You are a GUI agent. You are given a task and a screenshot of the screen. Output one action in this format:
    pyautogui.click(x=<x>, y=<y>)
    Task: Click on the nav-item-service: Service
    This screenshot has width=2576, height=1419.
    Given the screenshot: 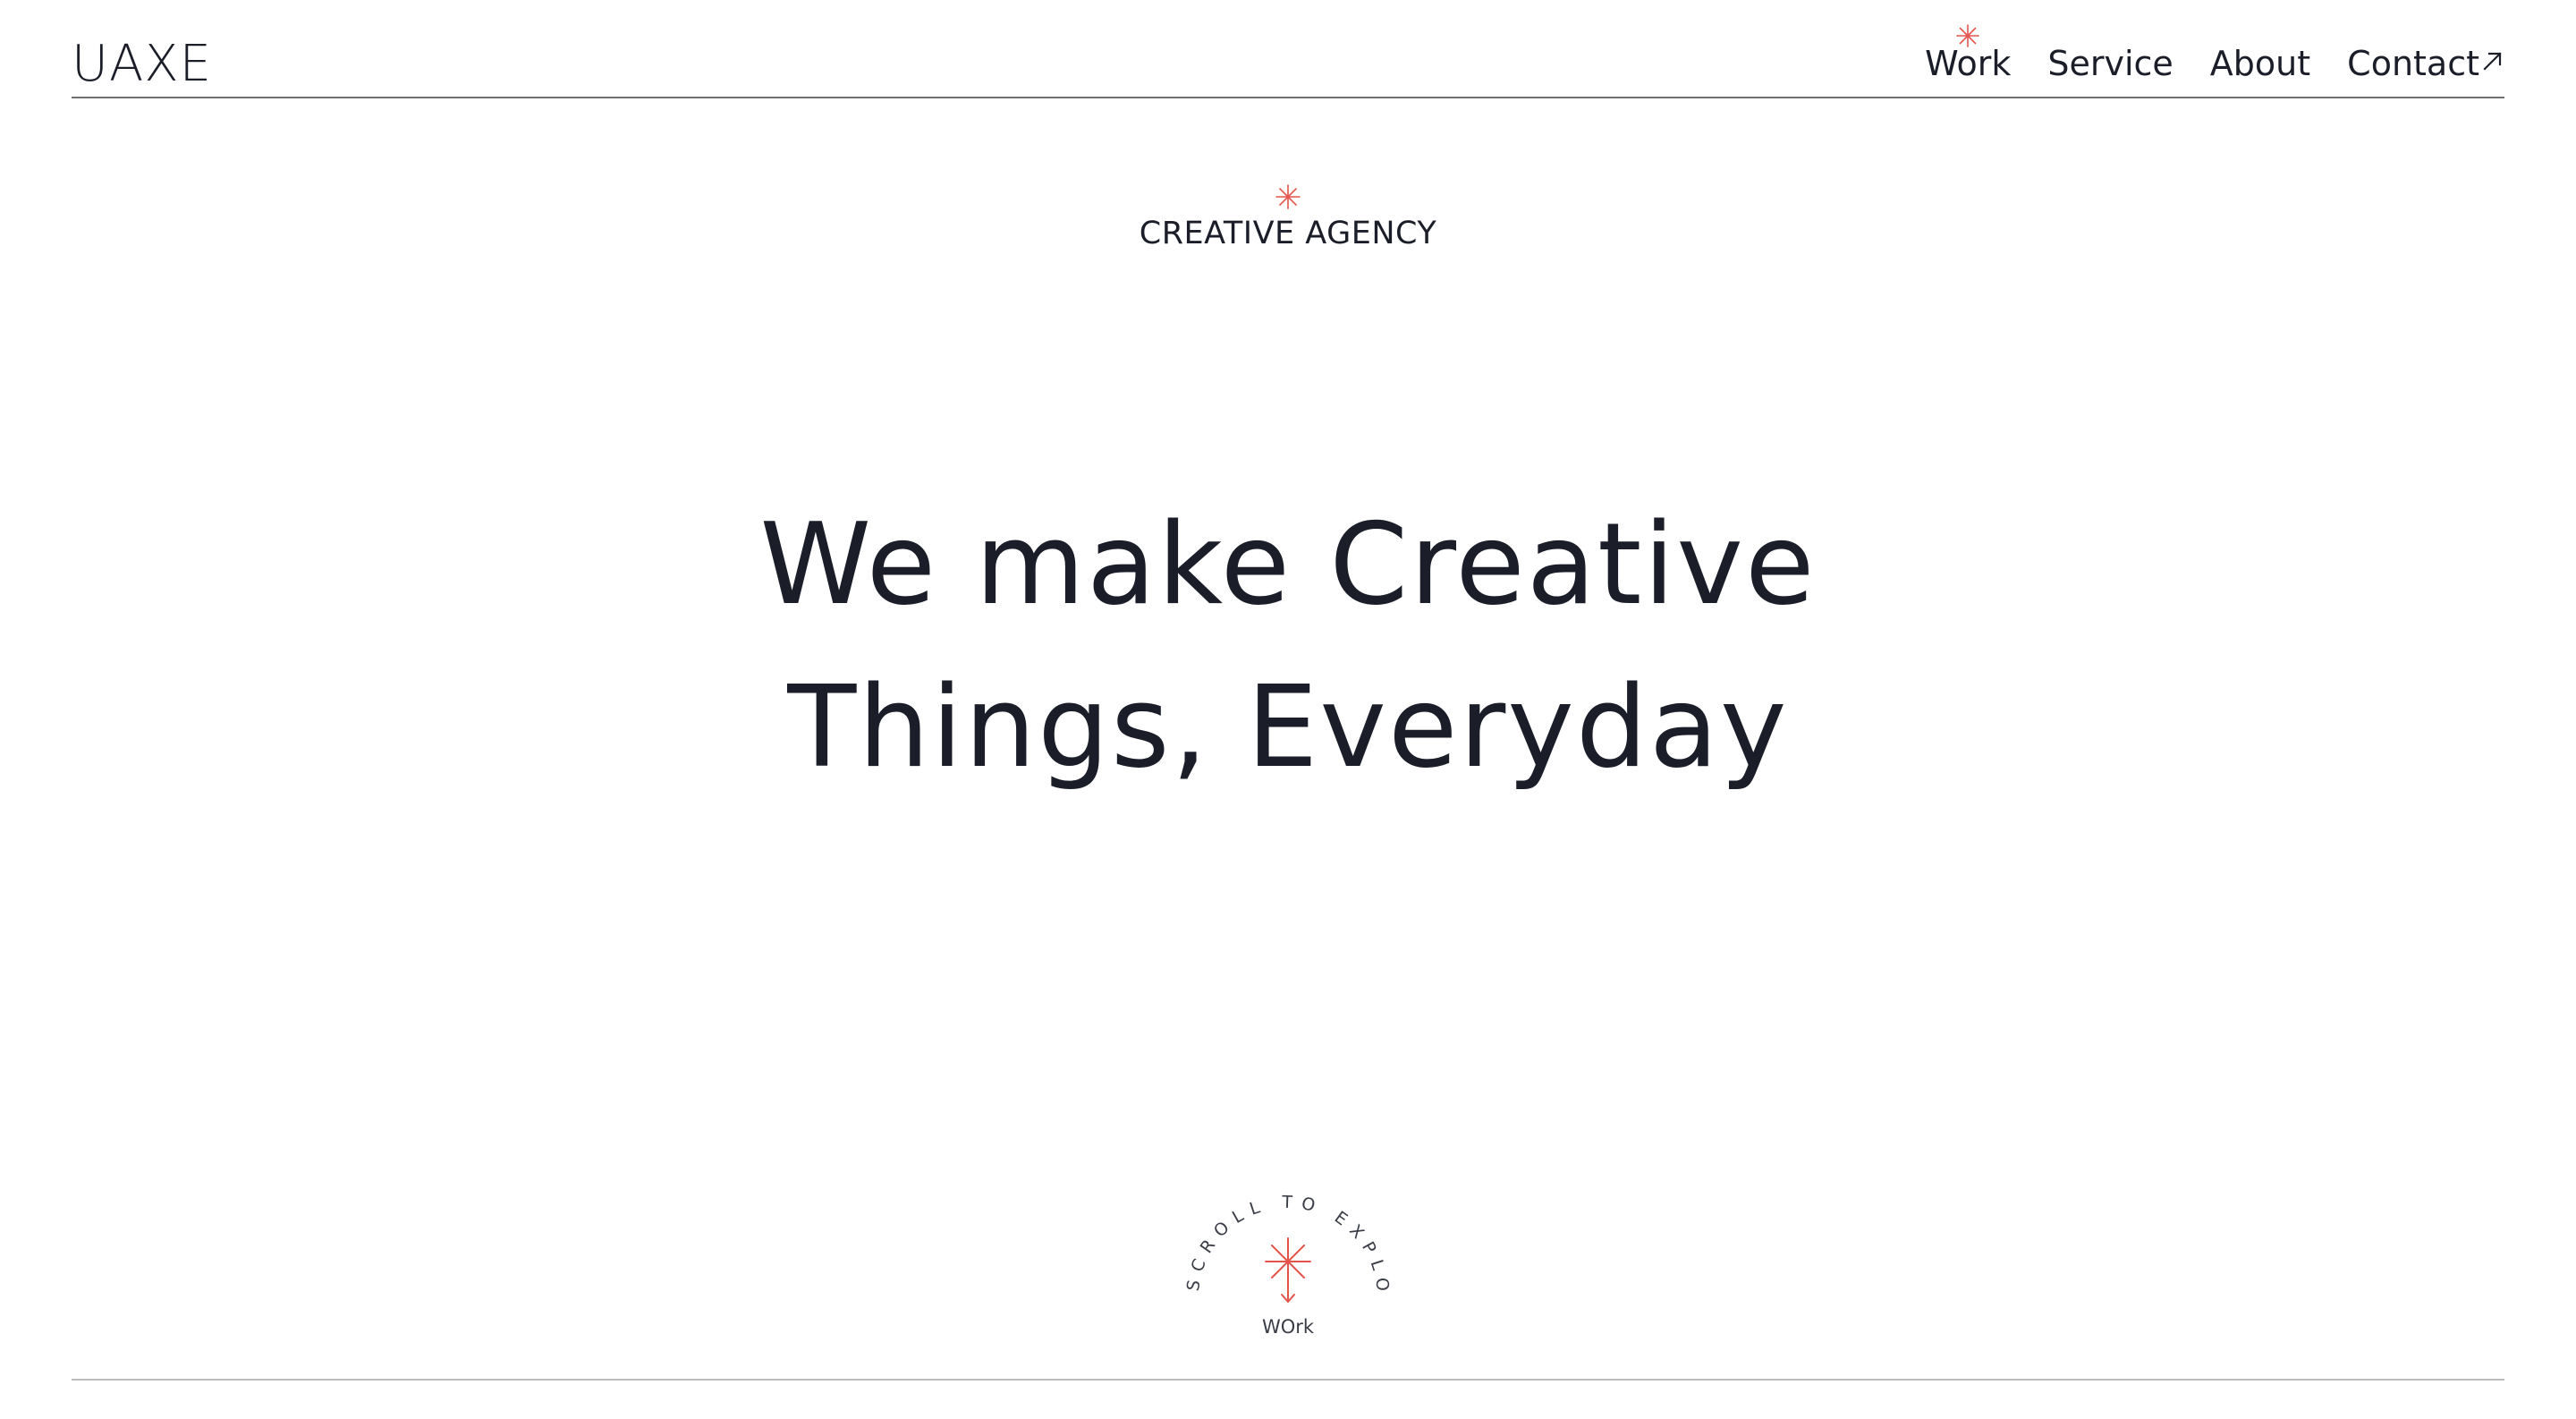 What is the action you would take?
    pyautogui.click(x=2110, y=64)
    